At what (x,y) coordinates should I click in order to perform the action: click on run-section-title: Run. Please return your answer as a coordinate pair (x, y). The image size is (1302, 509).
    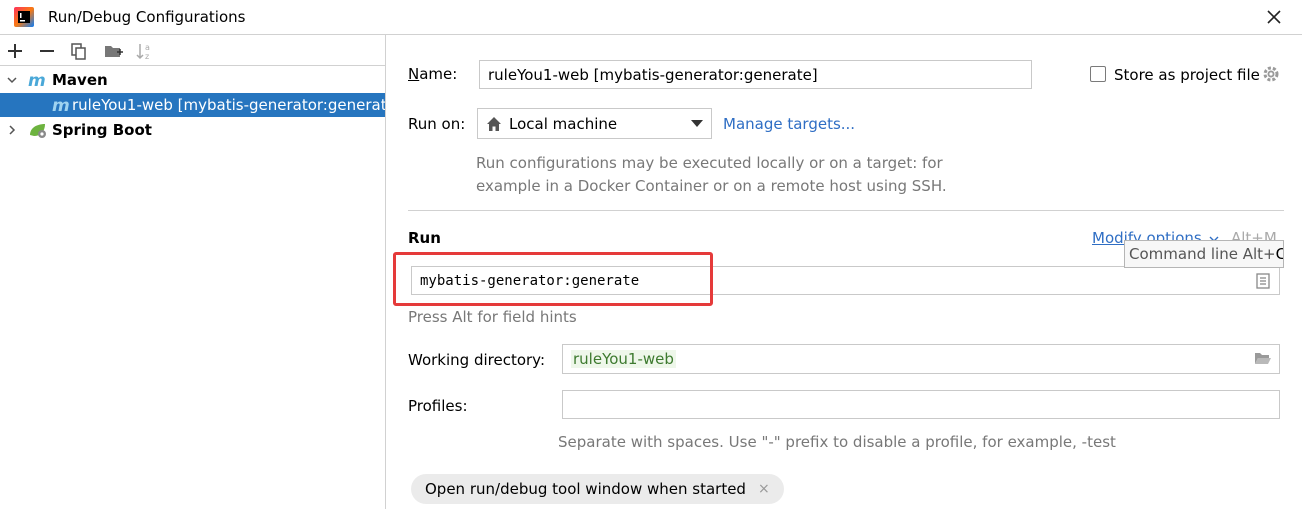
    Looking at the image, I should click on (424, 238).